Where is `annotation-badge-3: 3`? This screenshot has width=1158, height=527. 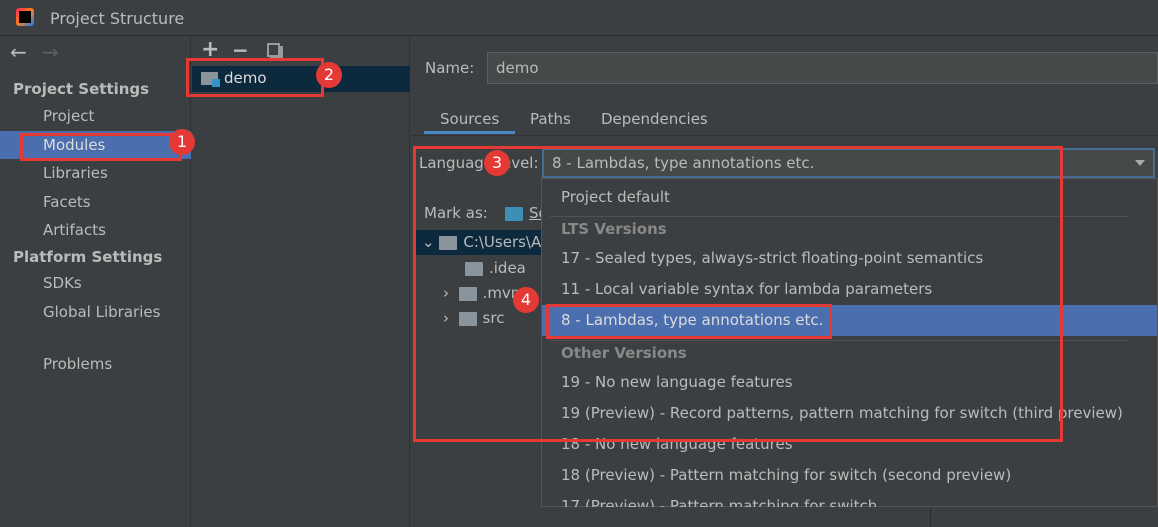 annotation-badge-3: 3 is located at coordinates (497, 163).